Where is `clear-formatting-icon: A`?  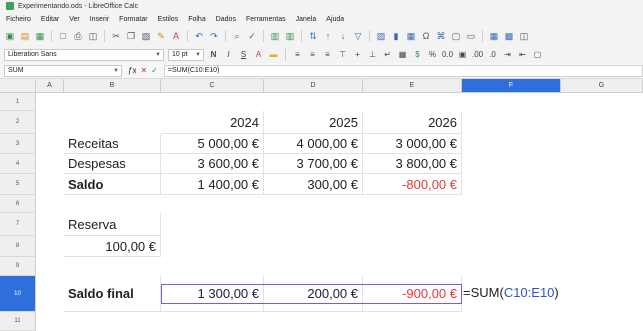 clear-formatting-icon: A is located at coordinates (176, 36).